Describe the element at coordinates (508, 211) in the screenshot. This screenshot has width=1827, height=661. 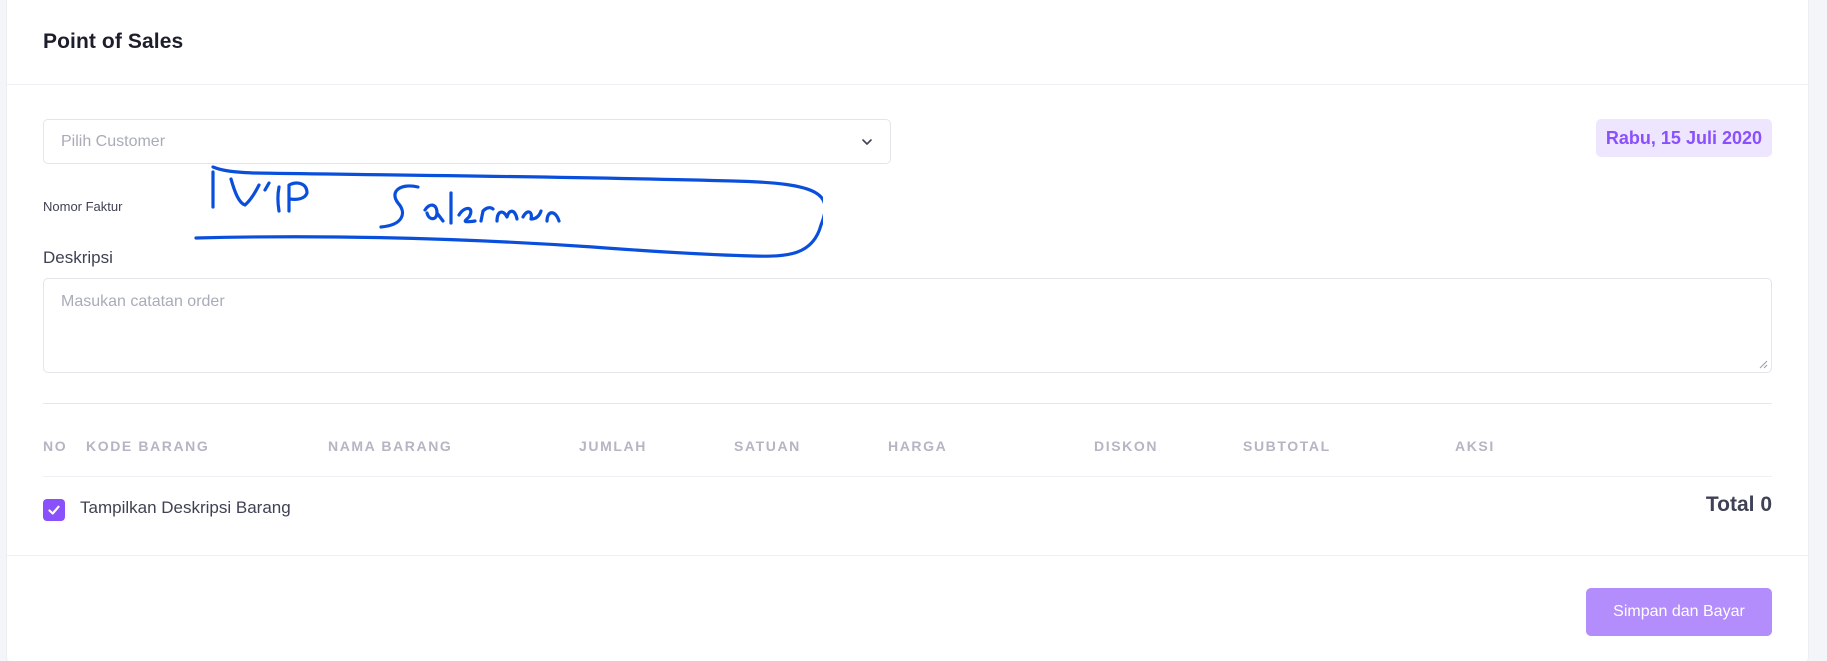
I see `handwritten-scribble-icon` at that location.